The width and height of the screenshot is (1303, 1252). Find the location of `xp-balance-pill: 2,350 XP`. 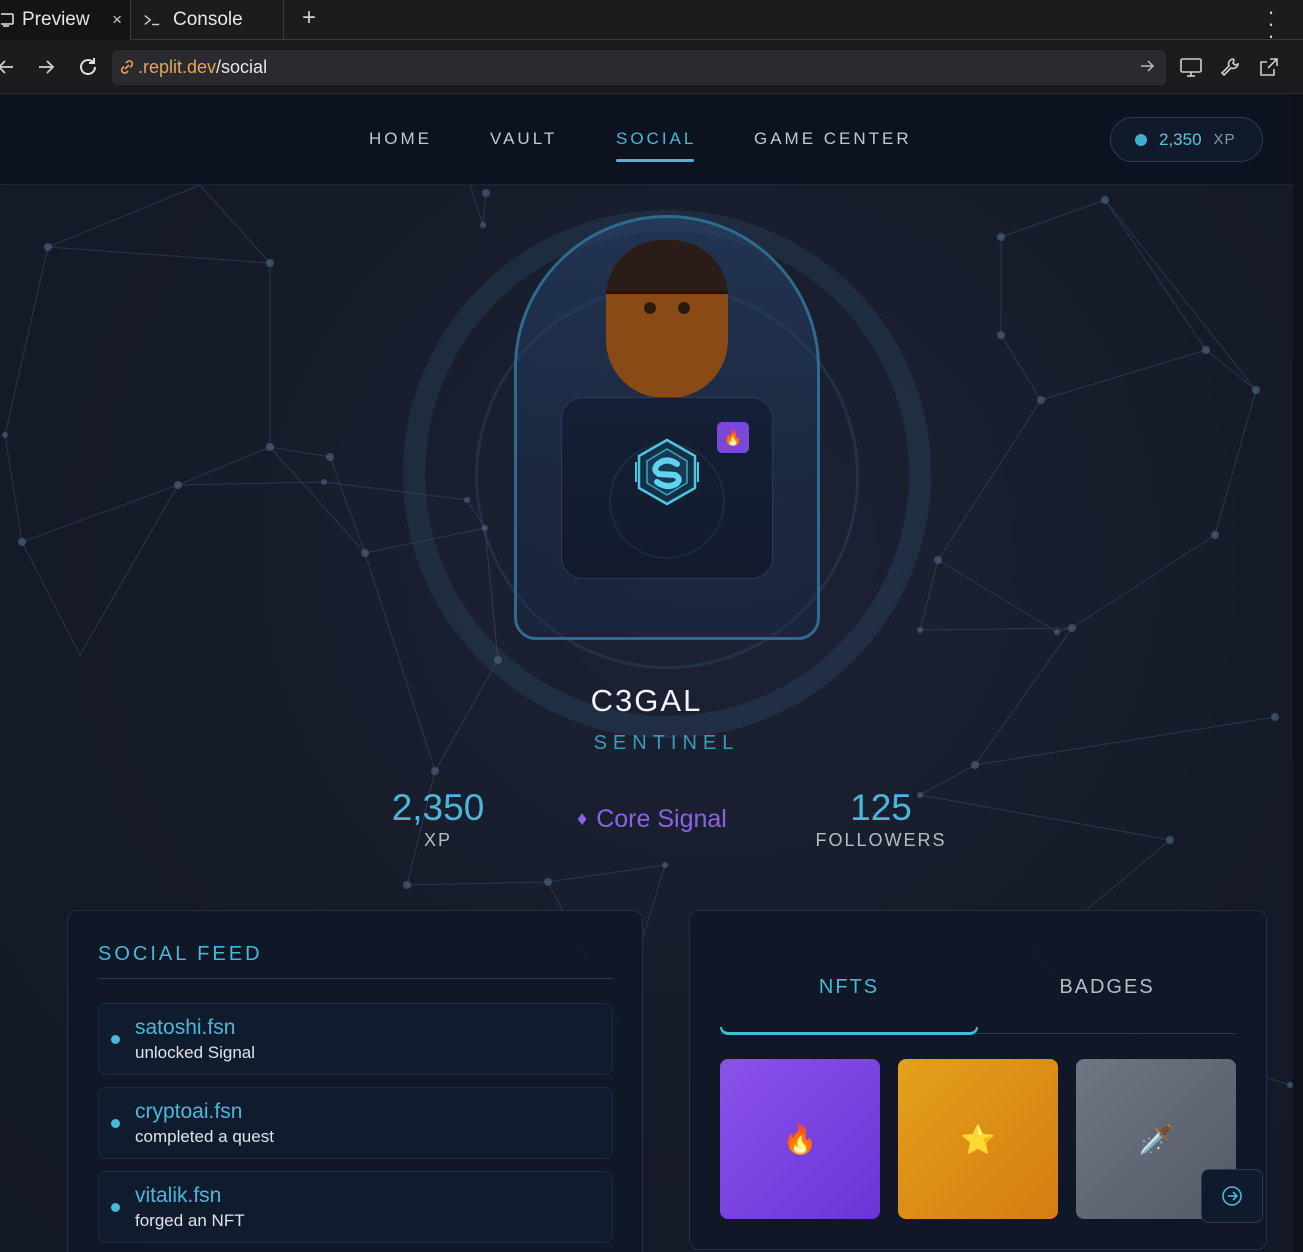

xp-balance-pill: 2,350 XP is located at coordinates (1186, 139).